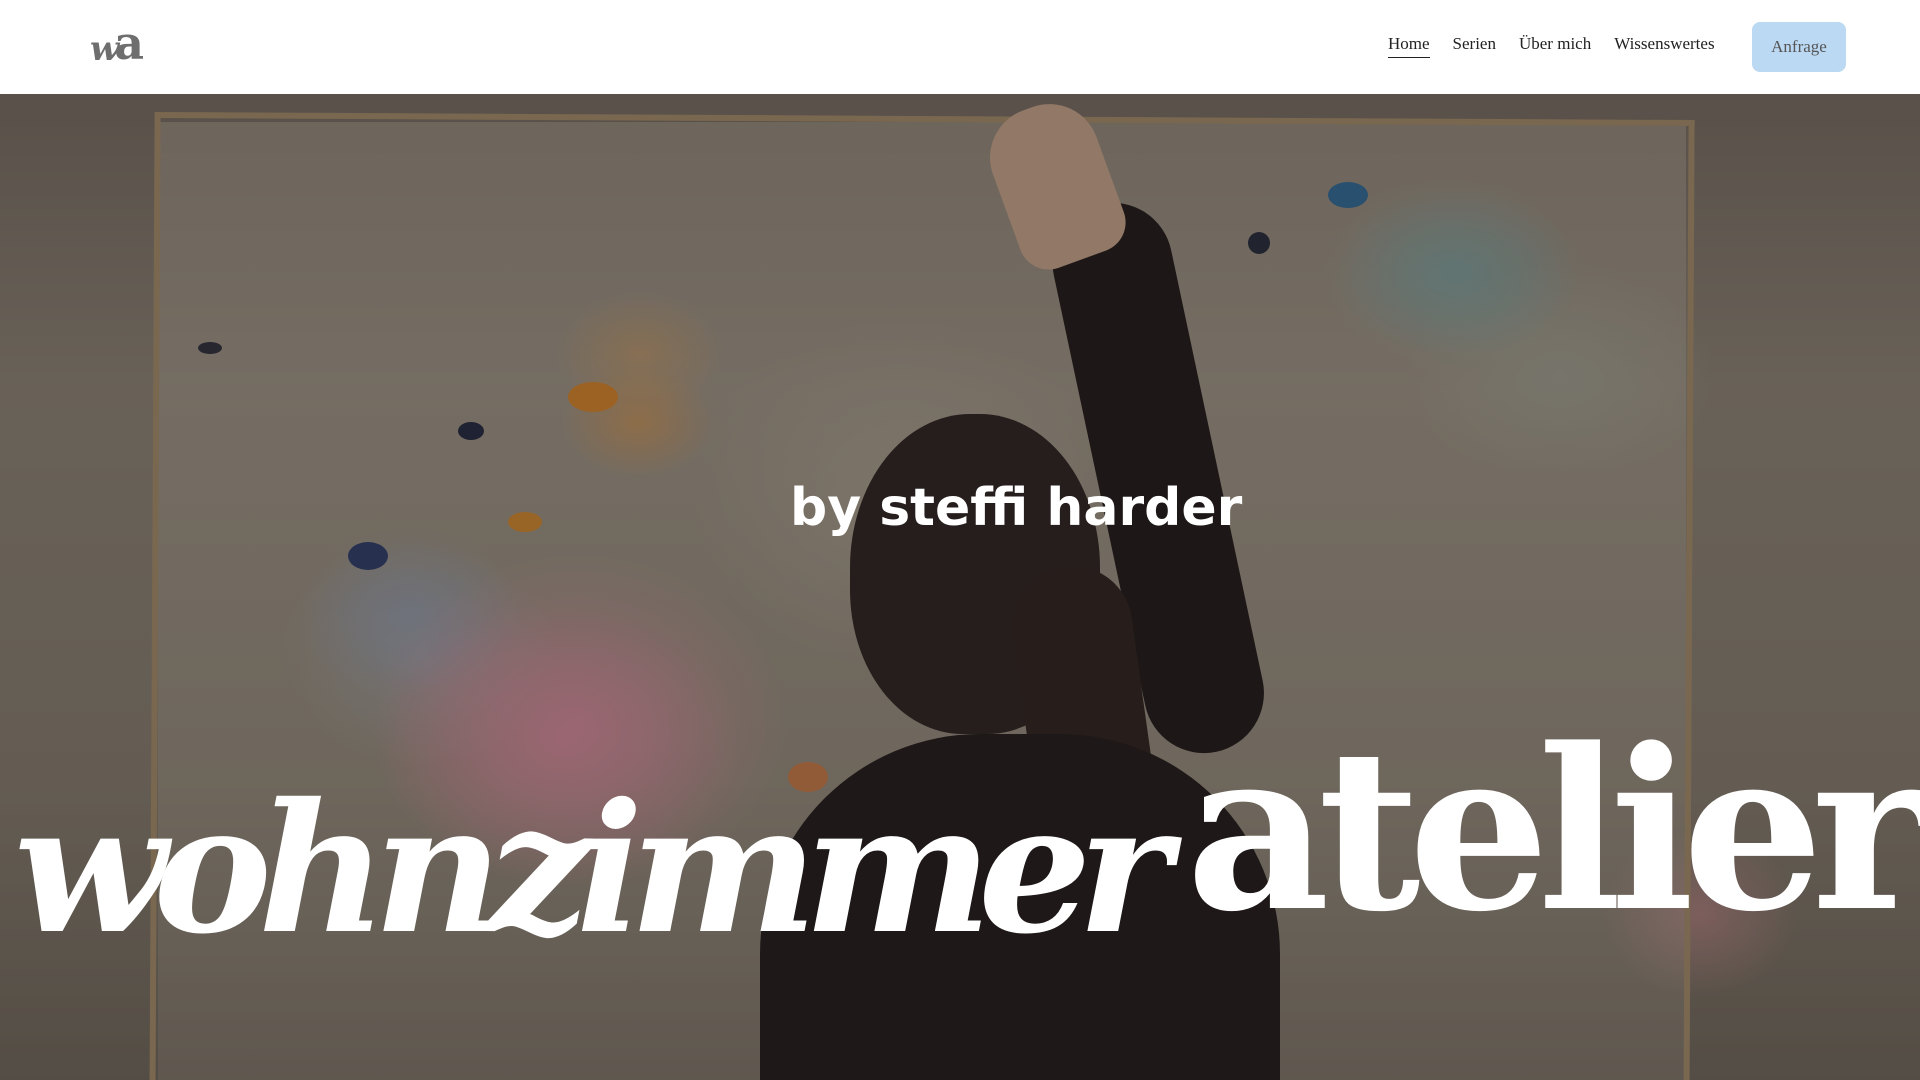  Describe the element at coordinates (1664, 46) in the screenshot. I see `nav-item-wissenswertes: Wissenswertes` at that location.